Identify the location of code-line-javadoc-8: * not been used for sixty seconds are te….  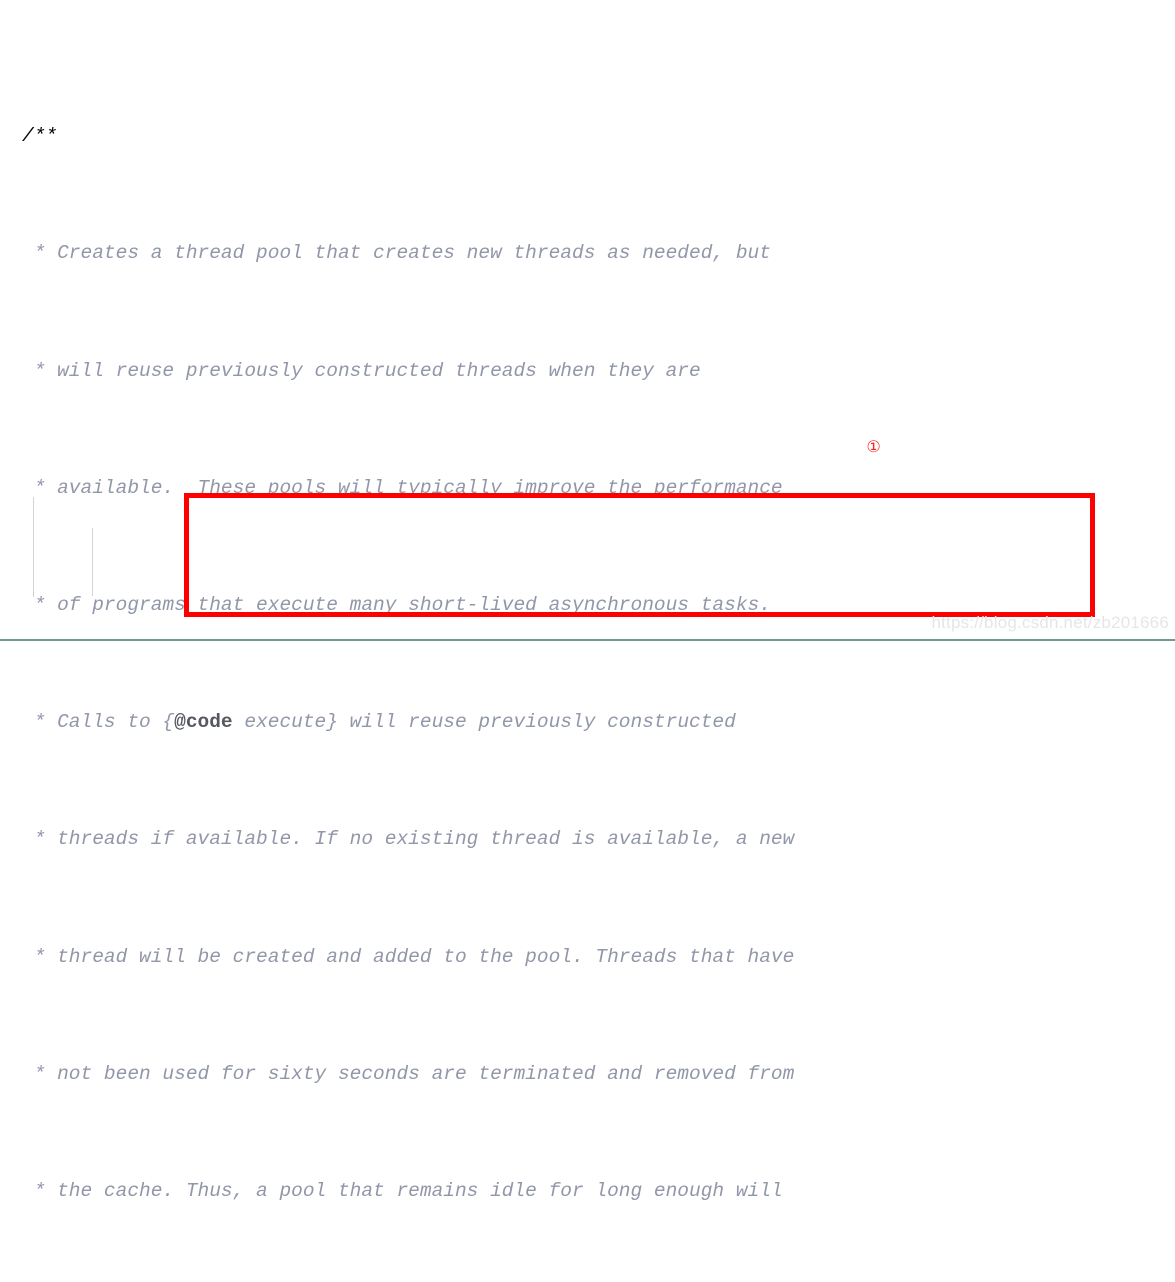
(425, 1074).